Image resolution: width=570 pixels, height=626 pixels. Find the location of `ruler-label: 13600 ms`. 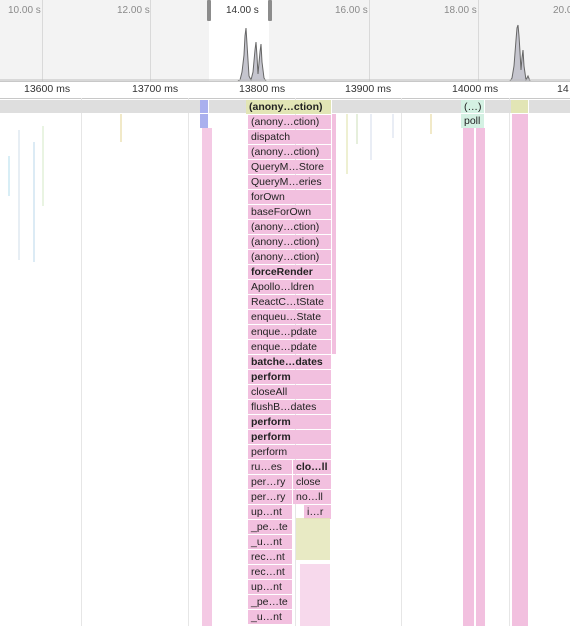

ruler-label: 13600 ms is located at coordinates (47, 89).